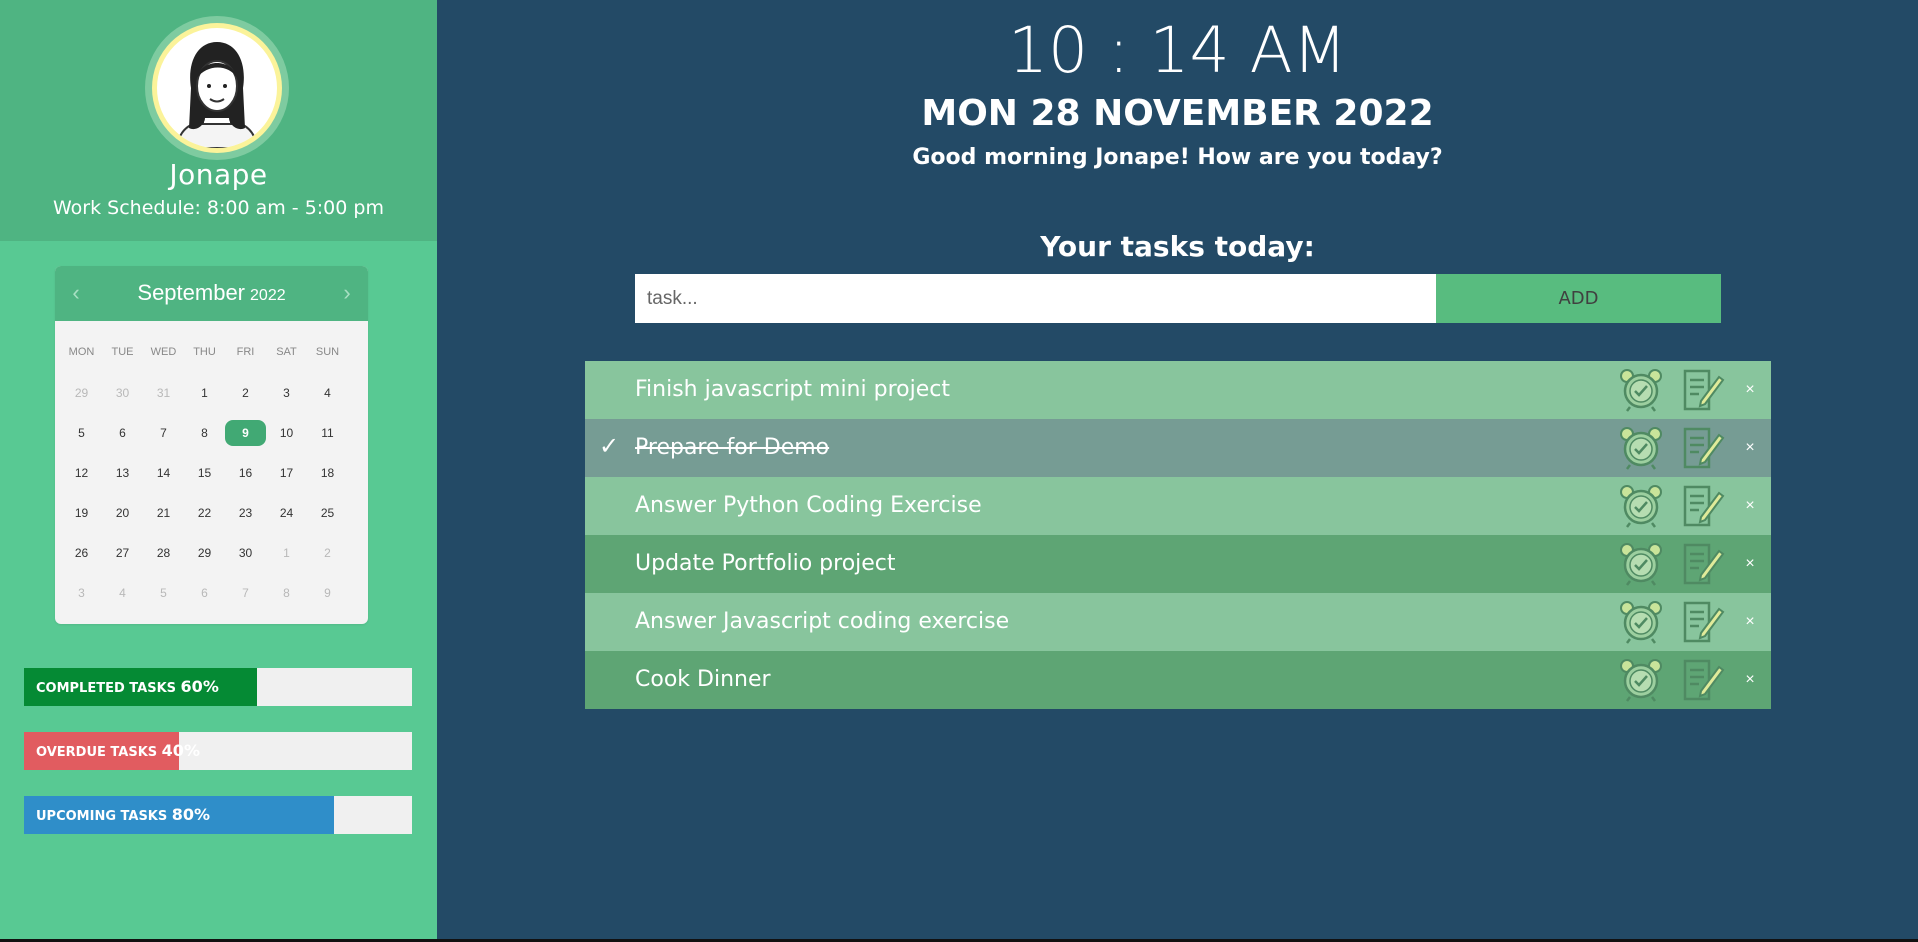 This screenshot has width=1918, height=942. What do you see at coordinates (122, 513) in the screenshot?
I see `calendar-day: 20` at bounding box center [122, 513].